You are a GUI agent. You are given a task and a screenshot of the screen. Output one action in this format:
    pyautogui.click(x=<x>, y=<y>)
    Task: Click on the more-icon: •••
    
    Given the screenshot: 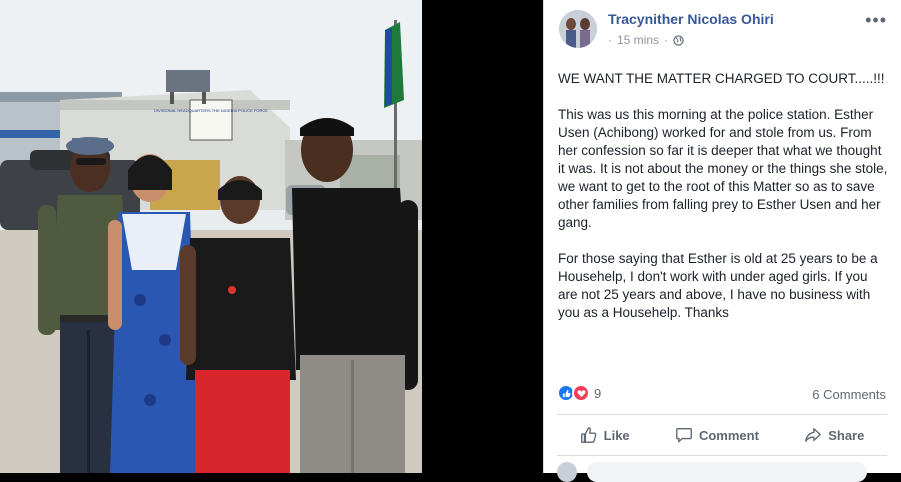 What is the action you would take?
    pyautogui.click(x=876, y=20)
    